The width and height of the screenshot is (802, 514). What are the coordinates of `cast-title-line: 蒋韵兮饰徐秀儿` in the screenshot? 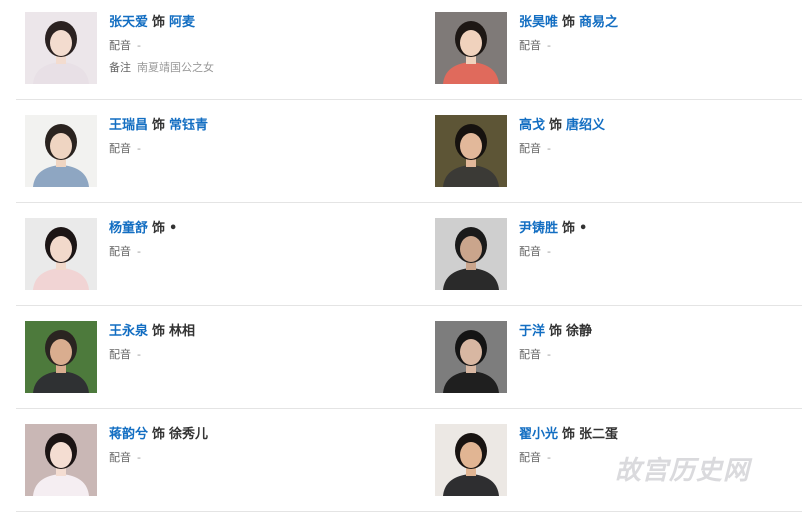 It's located at (257, 435).